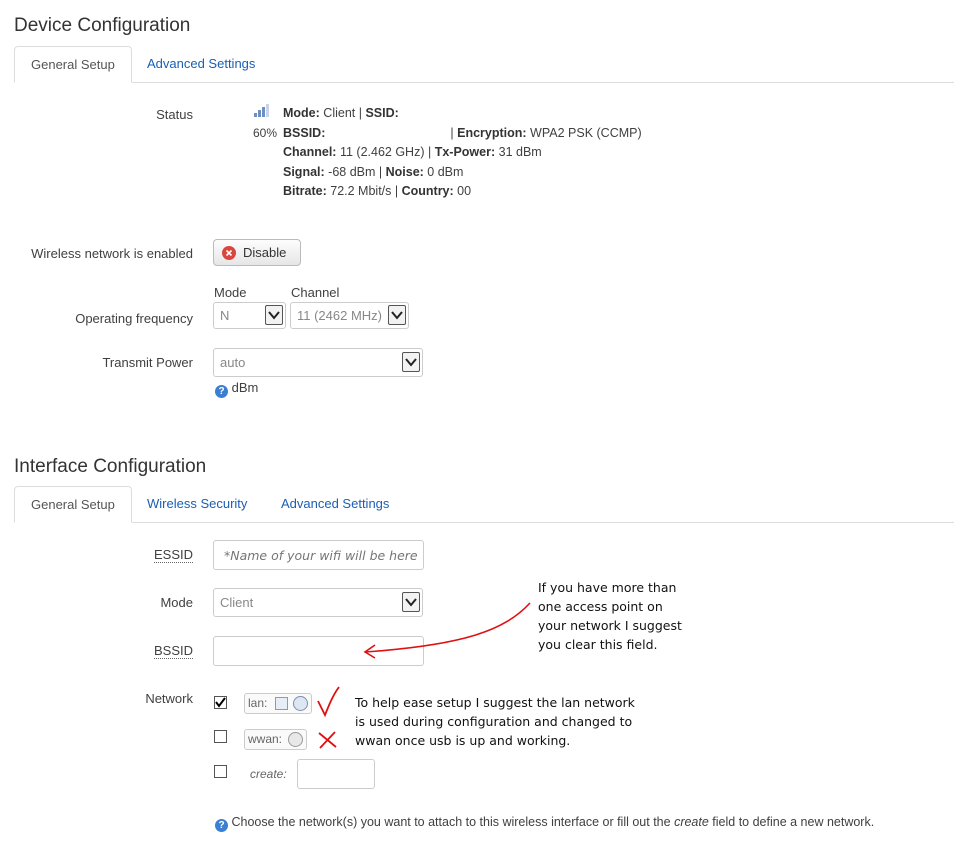  Describe the element at coordinates (229, 253) in the screenshot. I see `disable-icon` at that location.